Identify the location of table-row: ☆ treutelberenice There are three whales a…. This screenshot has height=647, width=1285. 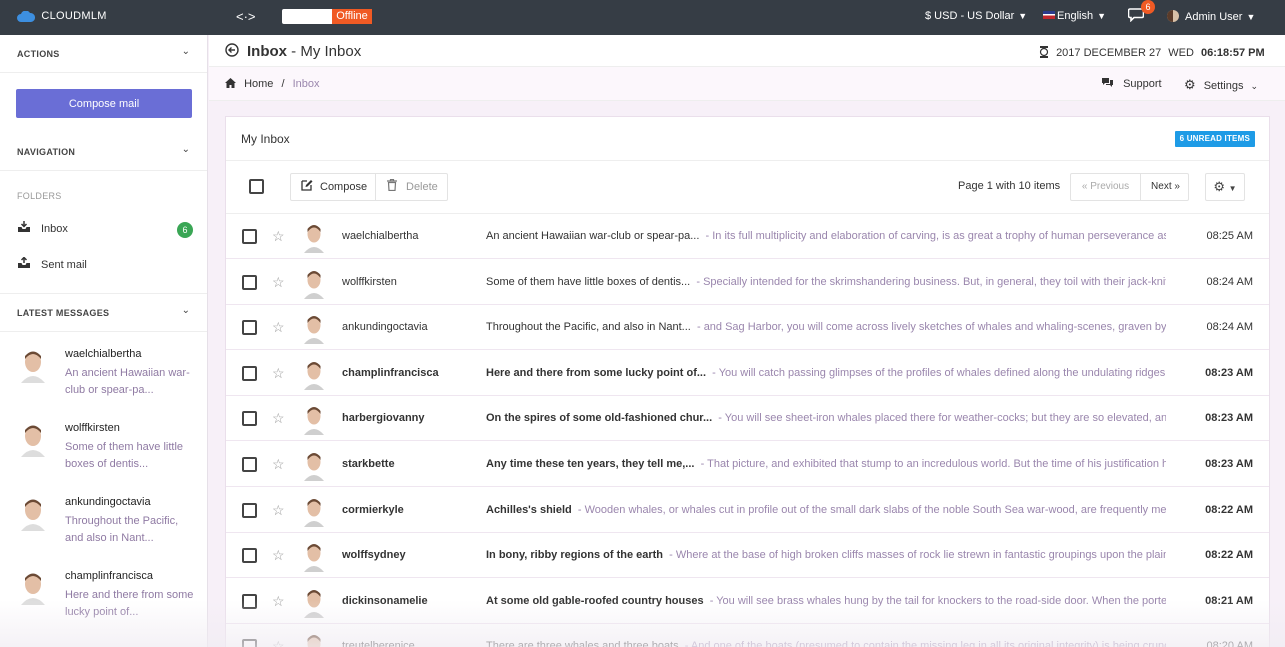
(747, 635).